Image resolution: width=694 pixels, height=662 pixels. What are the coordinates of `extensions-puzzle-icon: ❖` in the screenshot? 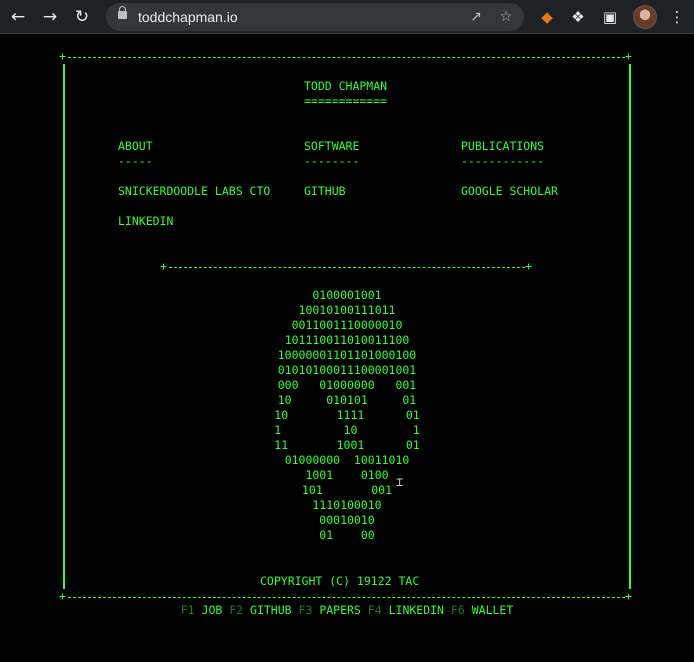 It's located at (578, 17).